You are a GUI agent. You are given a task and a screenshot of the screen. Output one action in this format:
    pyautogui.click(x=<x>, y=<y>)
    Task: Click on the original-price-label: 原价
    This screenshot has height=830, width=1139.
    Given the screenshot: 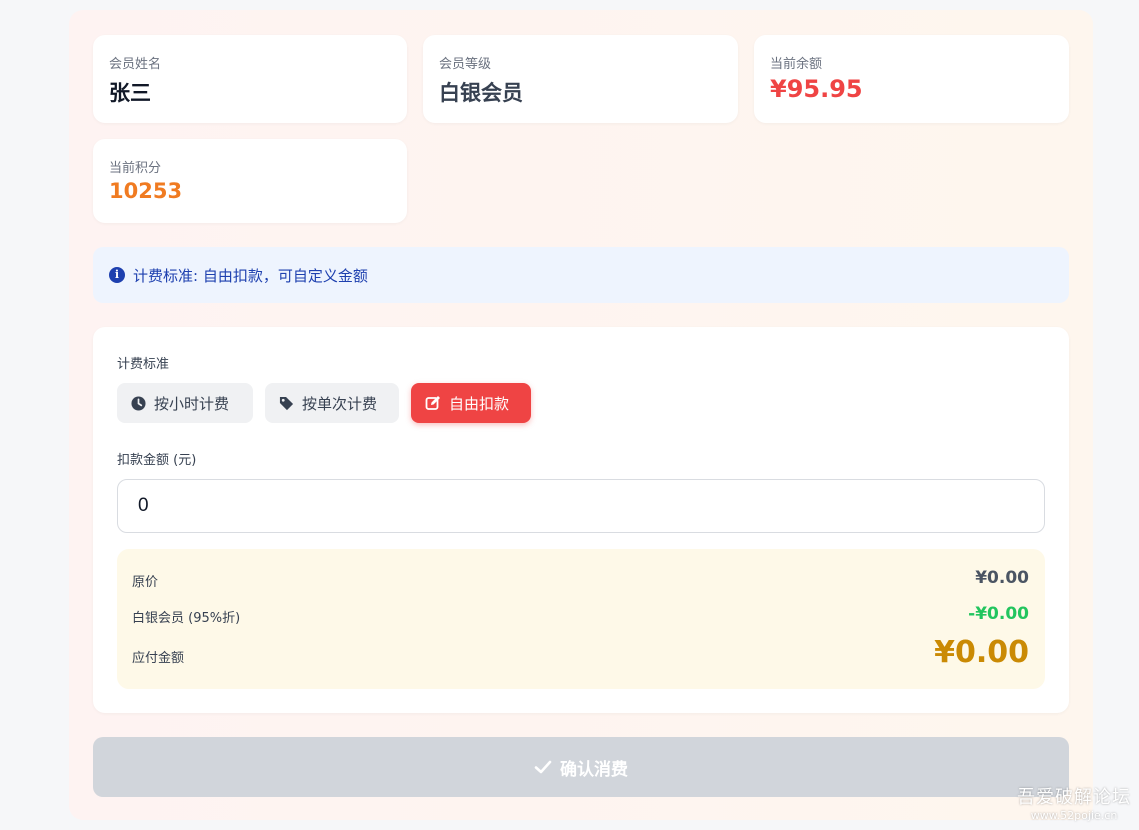 What is the action you would take?
    pyautogui.click(x=145, y=582)
    